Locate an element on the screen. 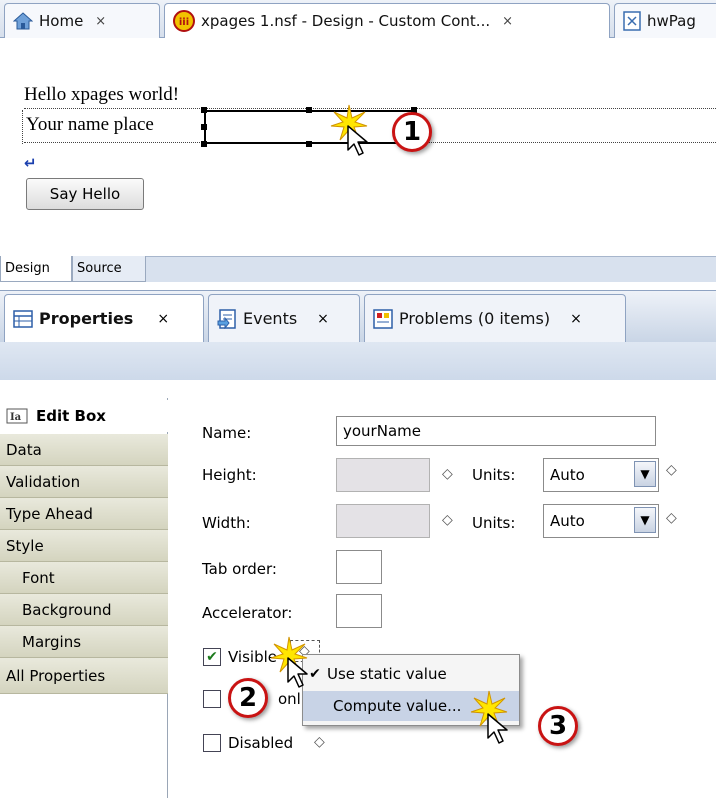 The image size is (716, 798). width-field is located at coordinates (383, 521).